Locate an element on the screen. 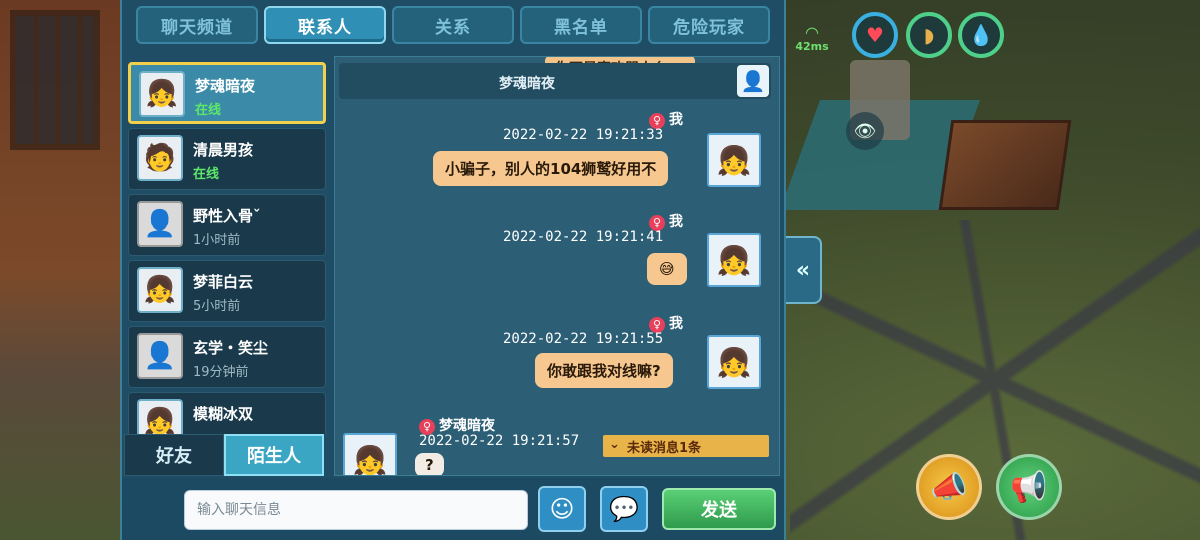 Image resolution: width=1200 pixels, height=540 pixels. contact-name: 清晨男孩 is located at coordinates (223, 150).